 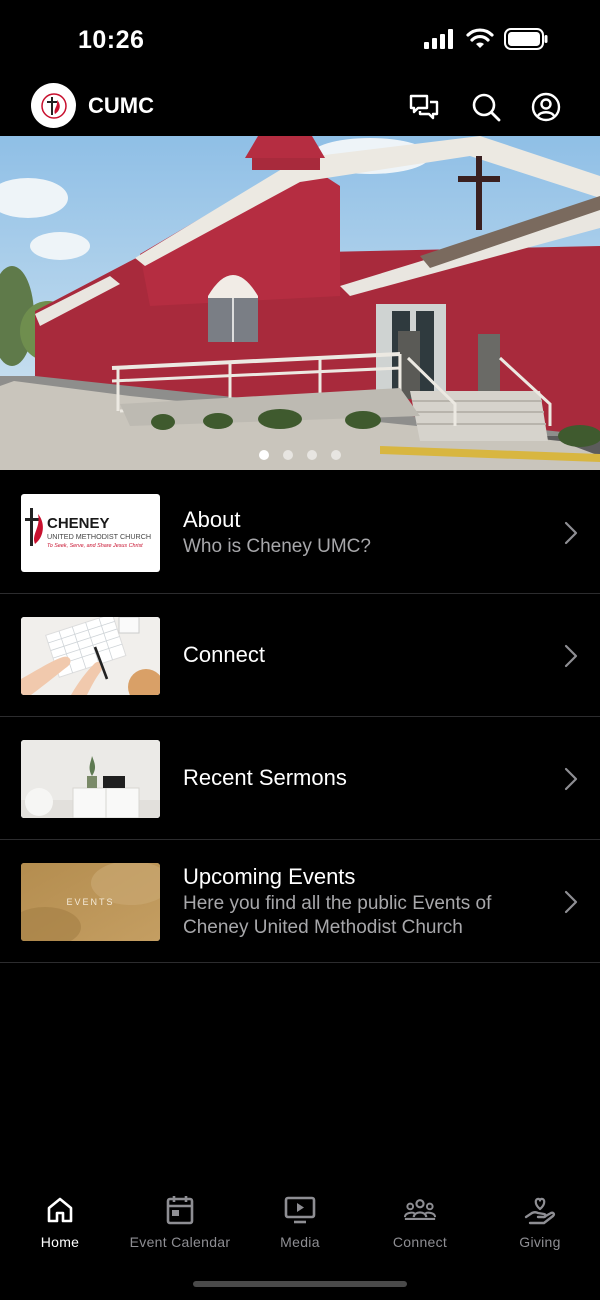 What do you see at coordinates (111, 40) in the screenshot?
I see `status-time: 10:26` at bounding box center [111, 40].